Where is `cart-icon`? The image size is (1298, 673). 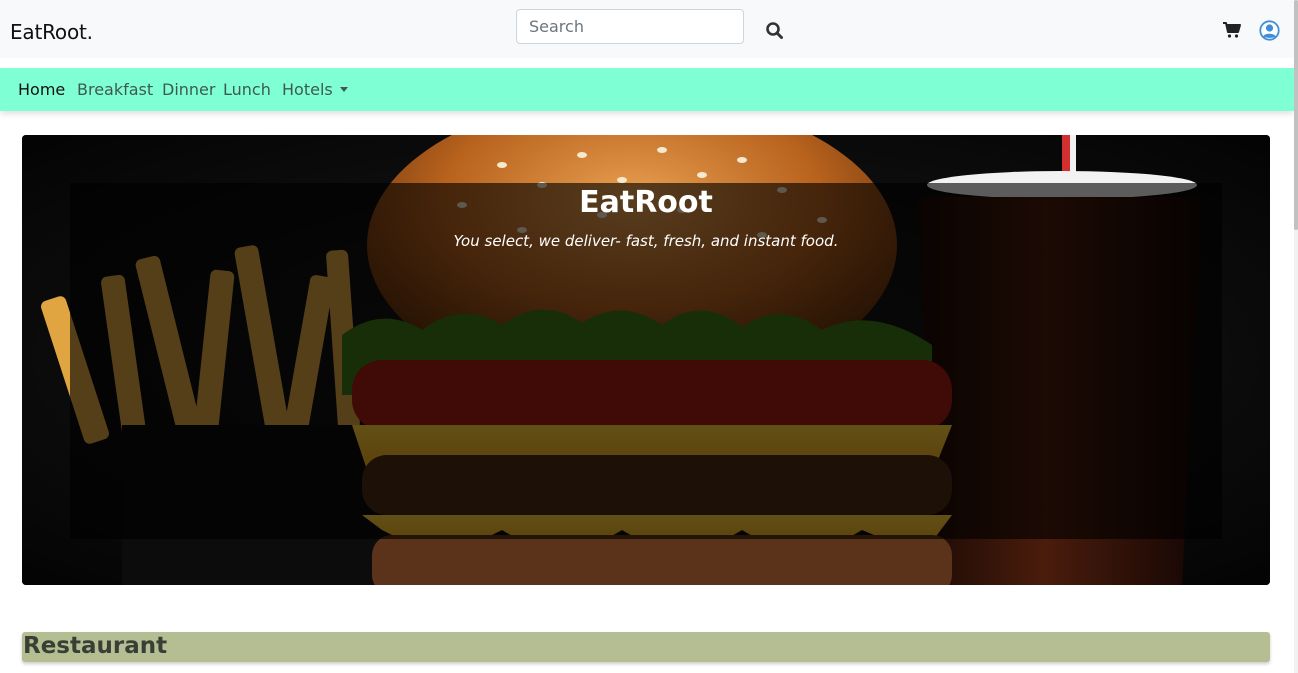
cart-icon is located at coordinates (1232, 30).